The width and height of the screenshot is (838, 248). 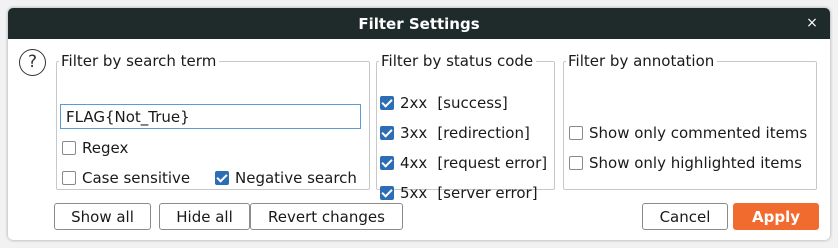 I want to click on commented-checkbox, so click(x=576, y=133).